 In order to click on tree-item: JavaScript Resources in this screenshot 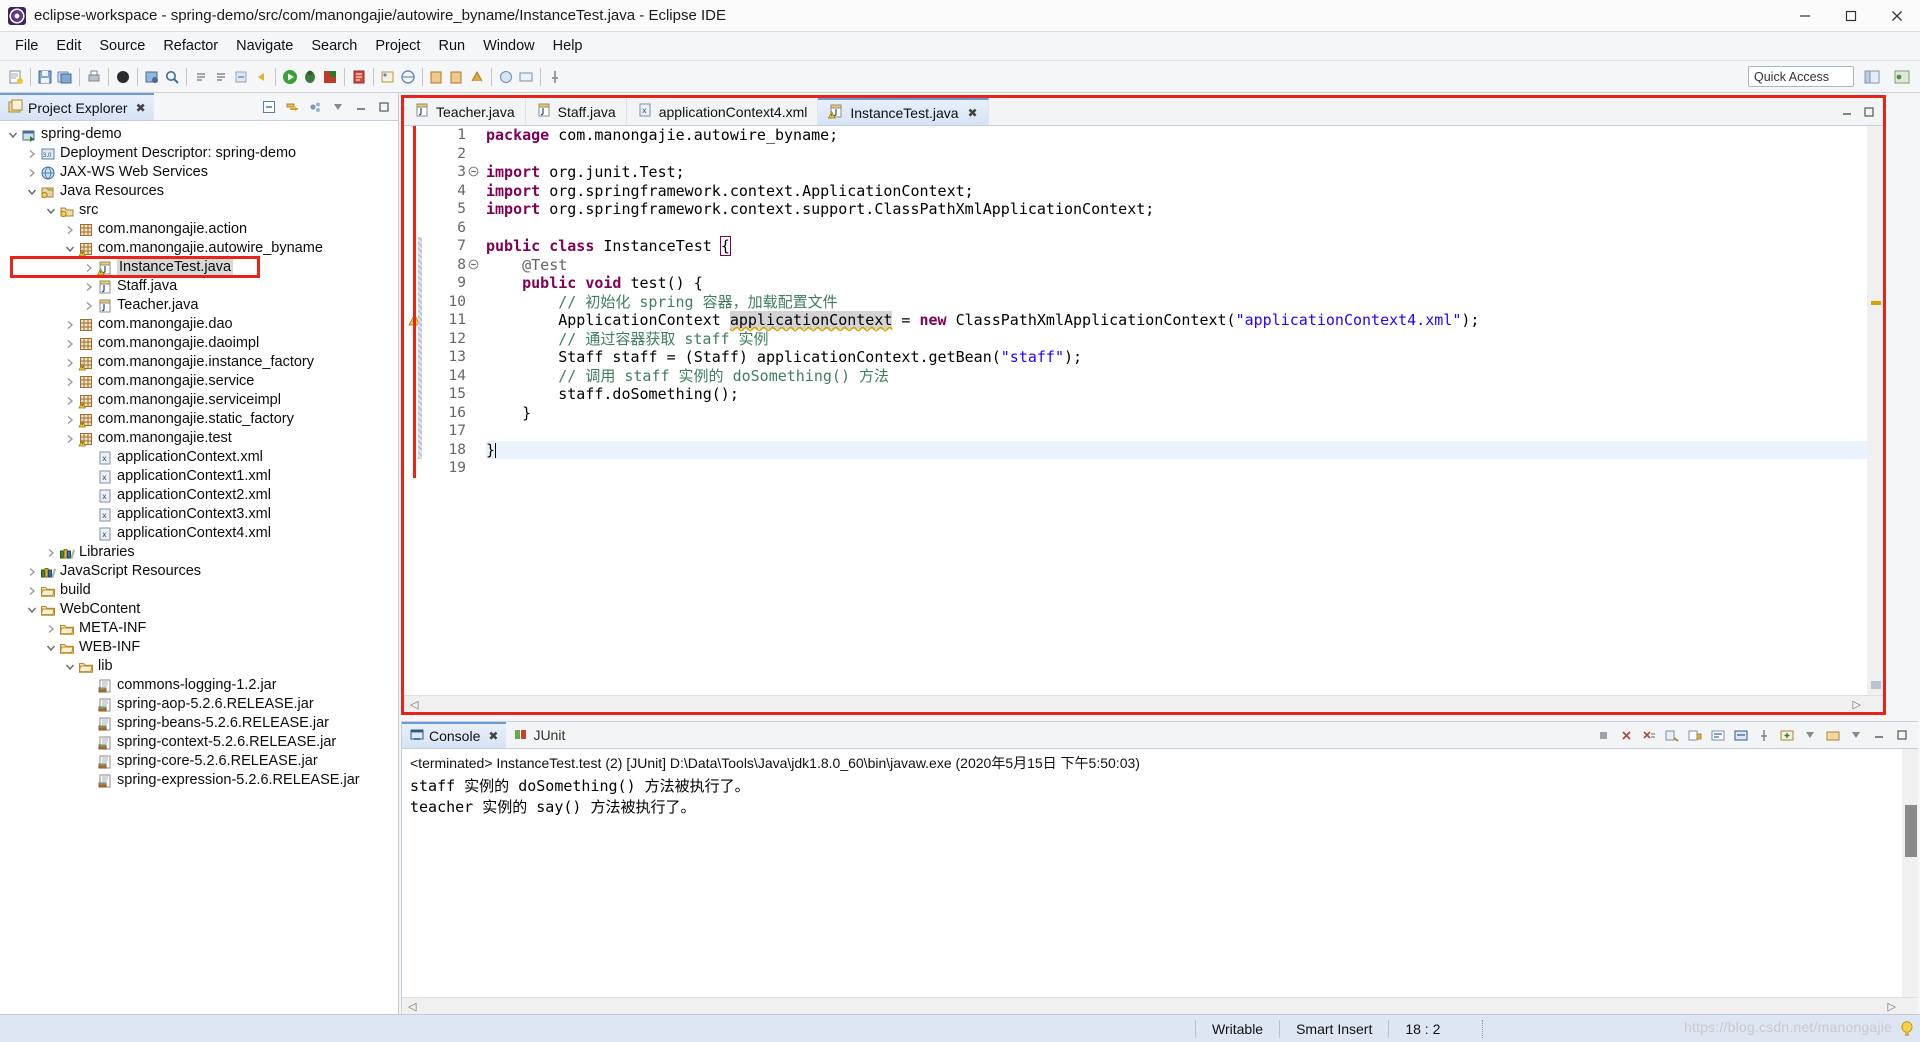, I will do `click(199, 571)`.